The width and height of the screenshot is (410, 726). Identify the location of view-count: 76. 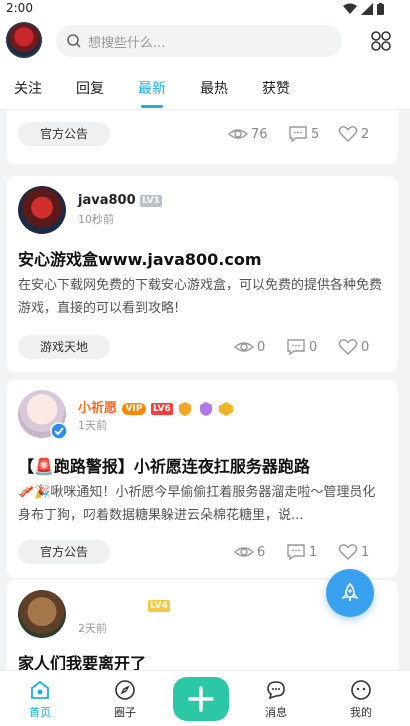
(248, 134).